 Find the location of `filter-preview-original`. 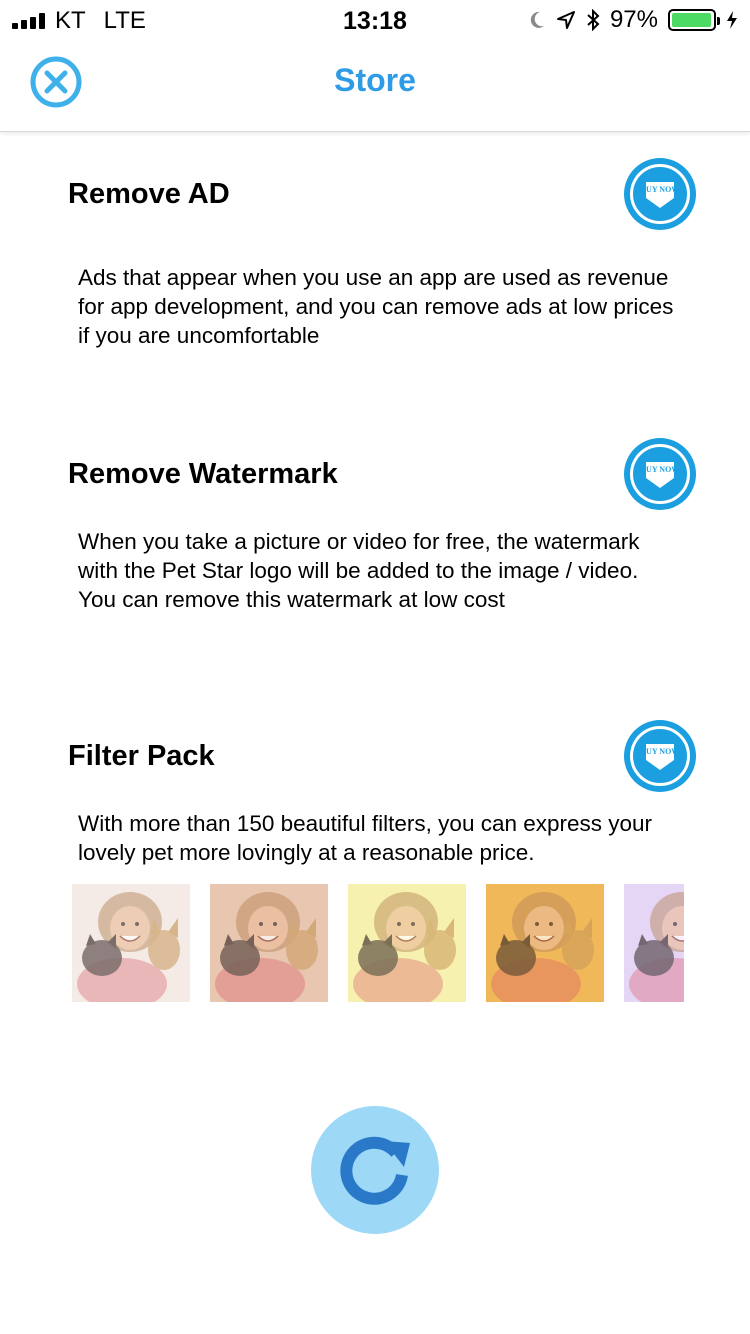

filter-preview-original is located at coordinates (131, 943).